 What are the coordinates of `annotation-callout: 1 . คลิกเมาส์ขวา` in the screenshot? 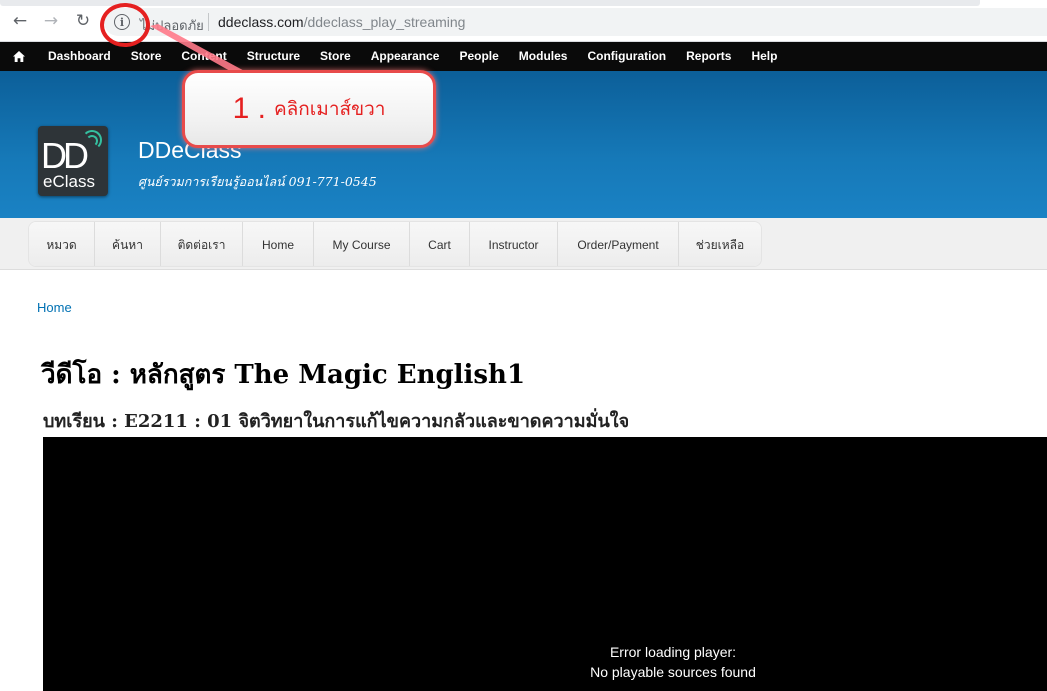 It's located at (309, 109).